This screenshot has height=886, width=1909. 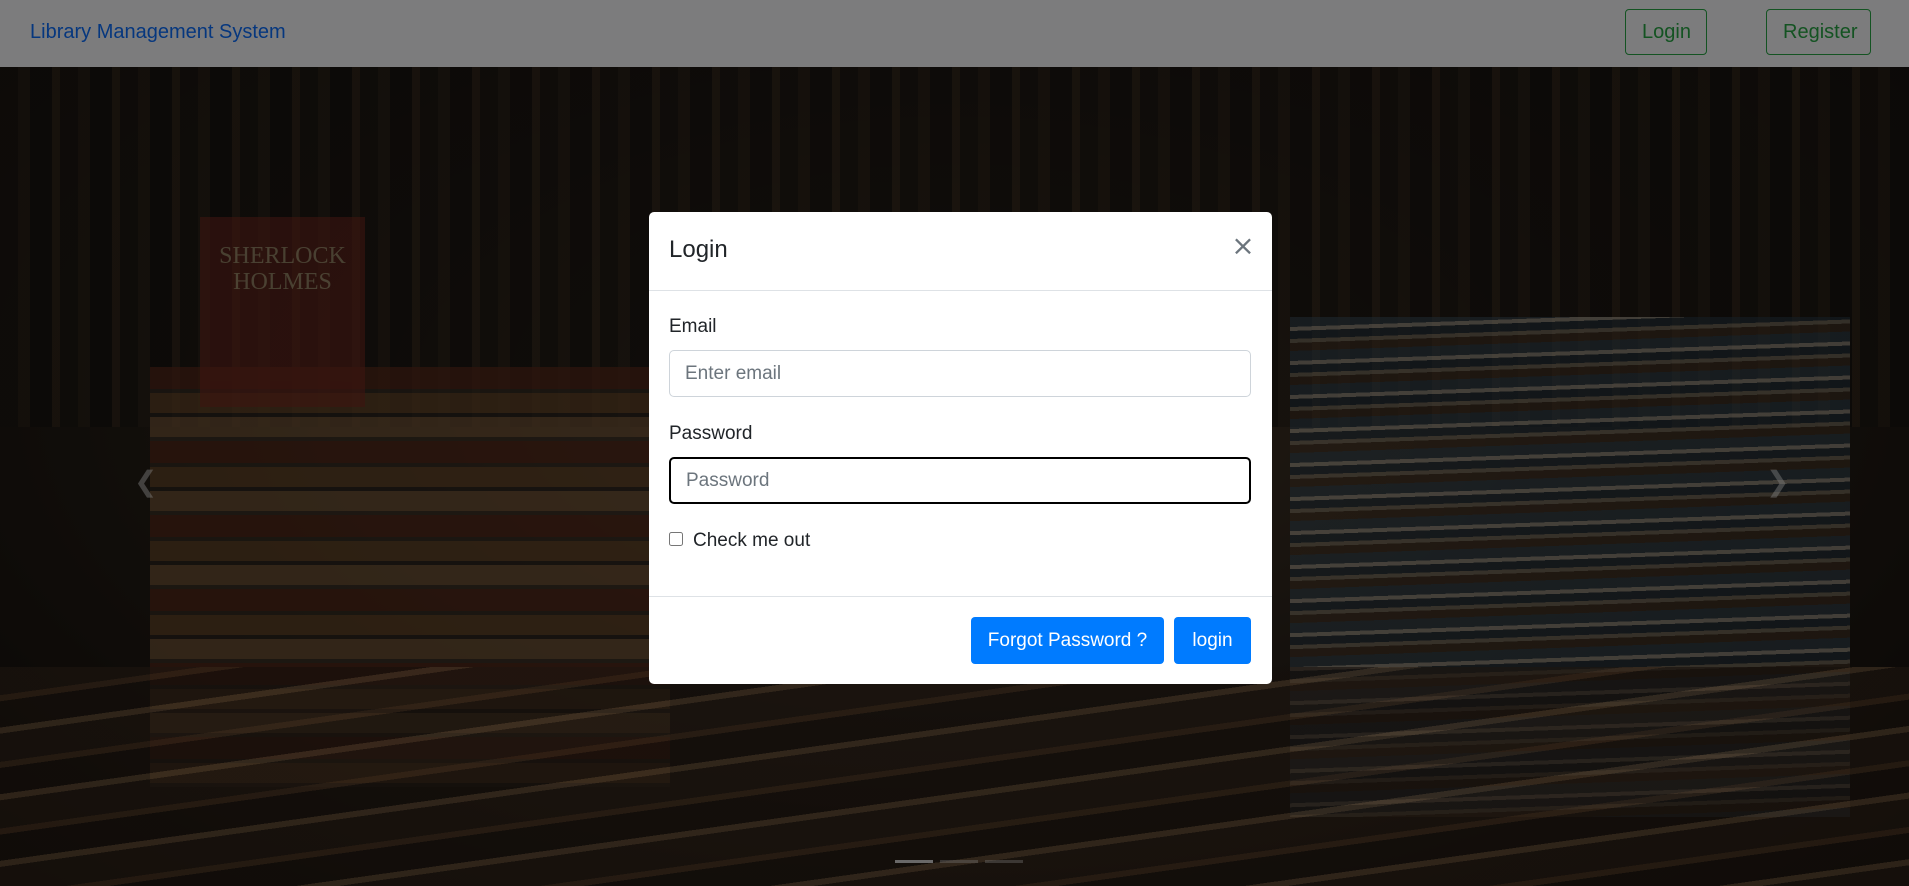 What do you see at coordinates (711, 433) in the screenshot?
I see `password-label: Password` at bounding box center [711, 433].